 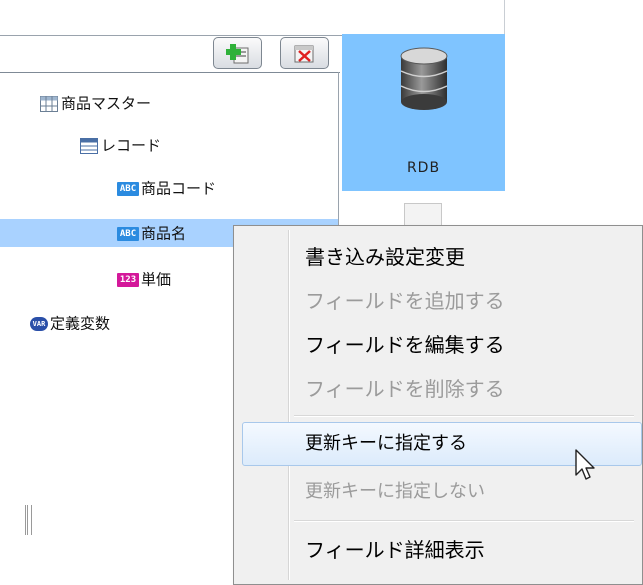 I want to click on database-icon, so click(x=424, y=78).